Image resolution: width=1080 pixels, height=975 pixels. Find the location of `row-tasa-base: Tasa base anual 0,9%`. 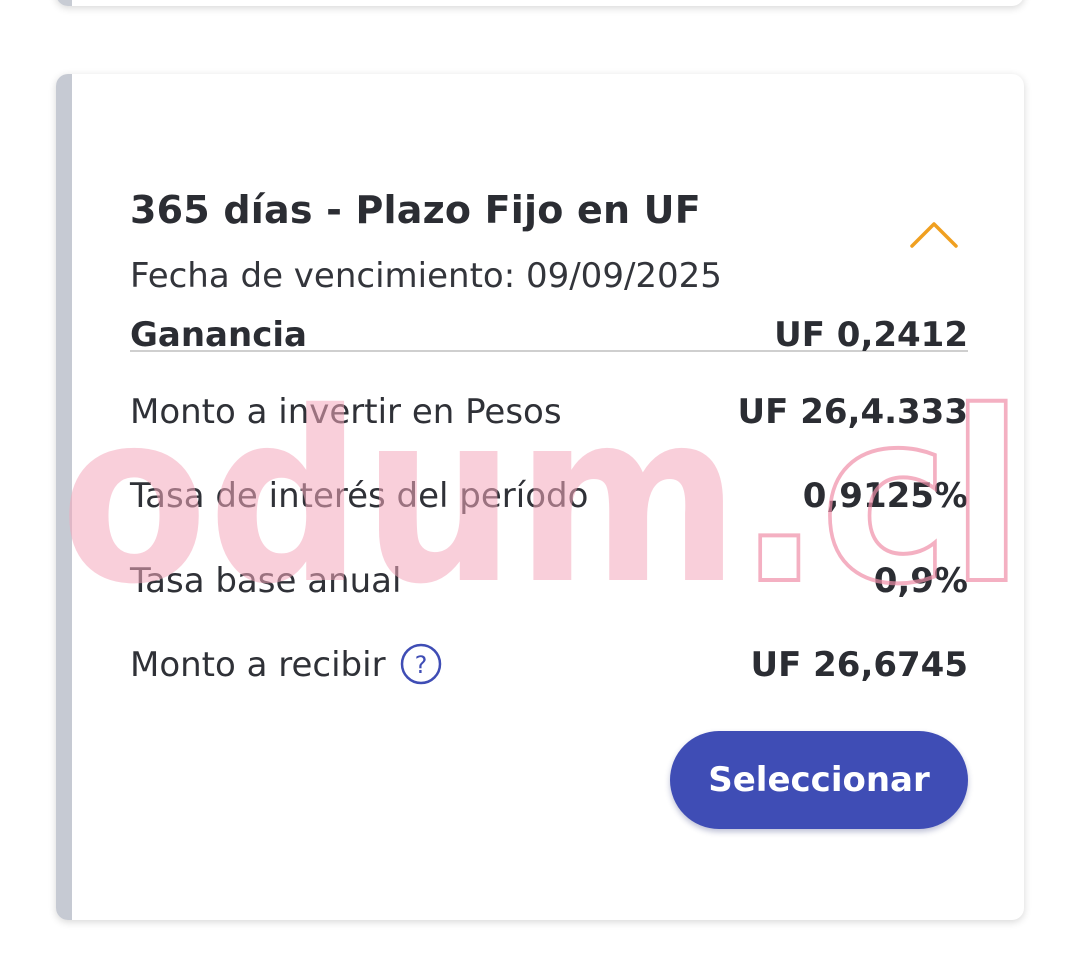

row-tasa-base: Tasa base anual 0,9% is located at coordinates (549, 581).